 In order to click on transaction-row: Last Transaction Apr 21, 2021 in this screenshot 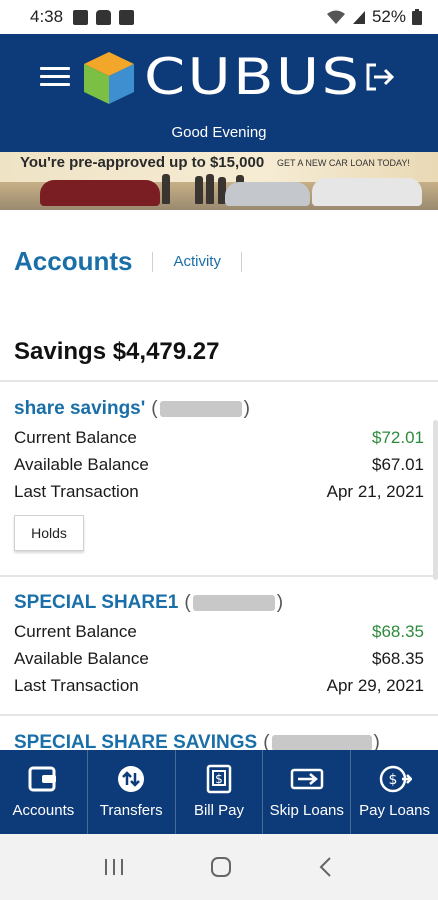, I will do `click(219, 491)`.